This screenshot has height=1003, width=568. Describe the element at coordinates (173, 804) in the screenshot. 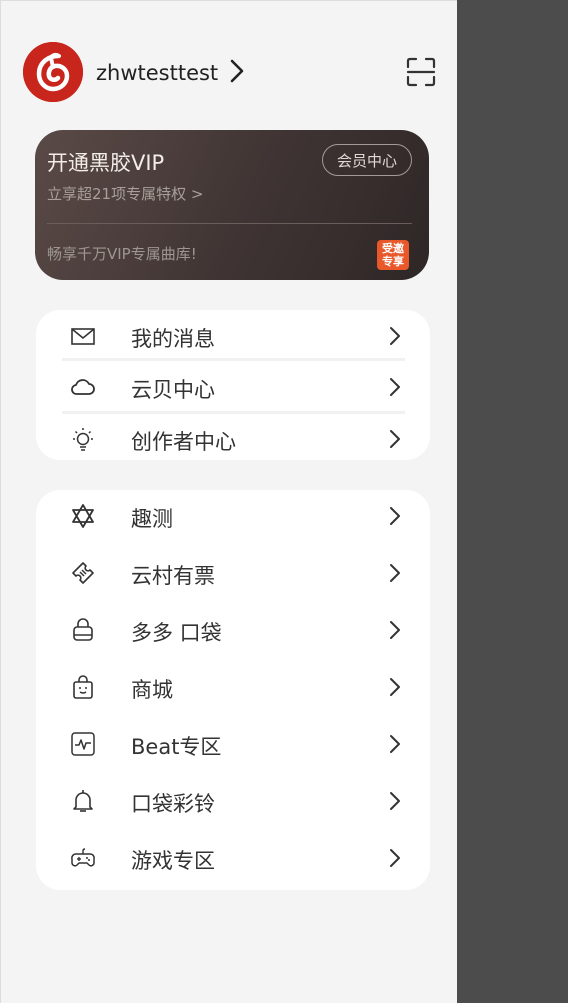

I see `menu-item-label: 口袋彩铃` at that location.